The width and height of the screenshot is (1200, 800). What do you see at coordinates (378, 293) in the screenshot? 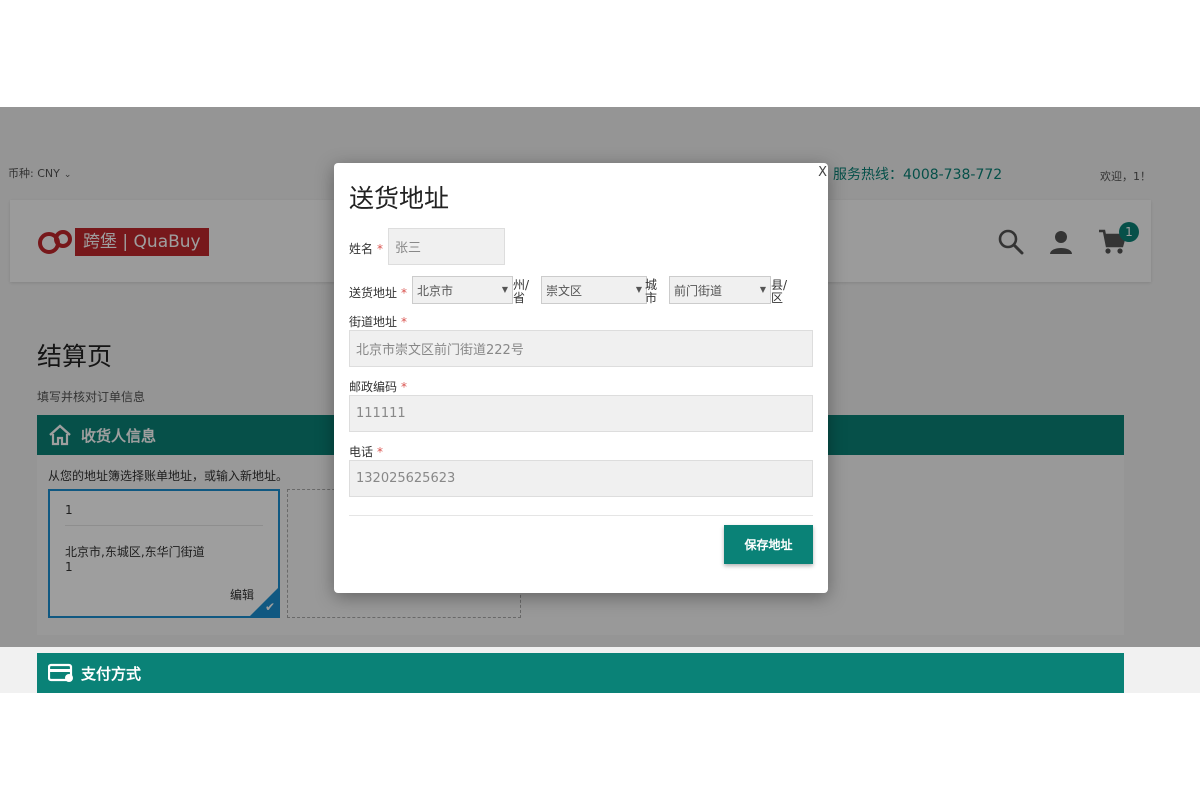
I see `address-label: 送货地址 *` at bounding box center [378, 293].